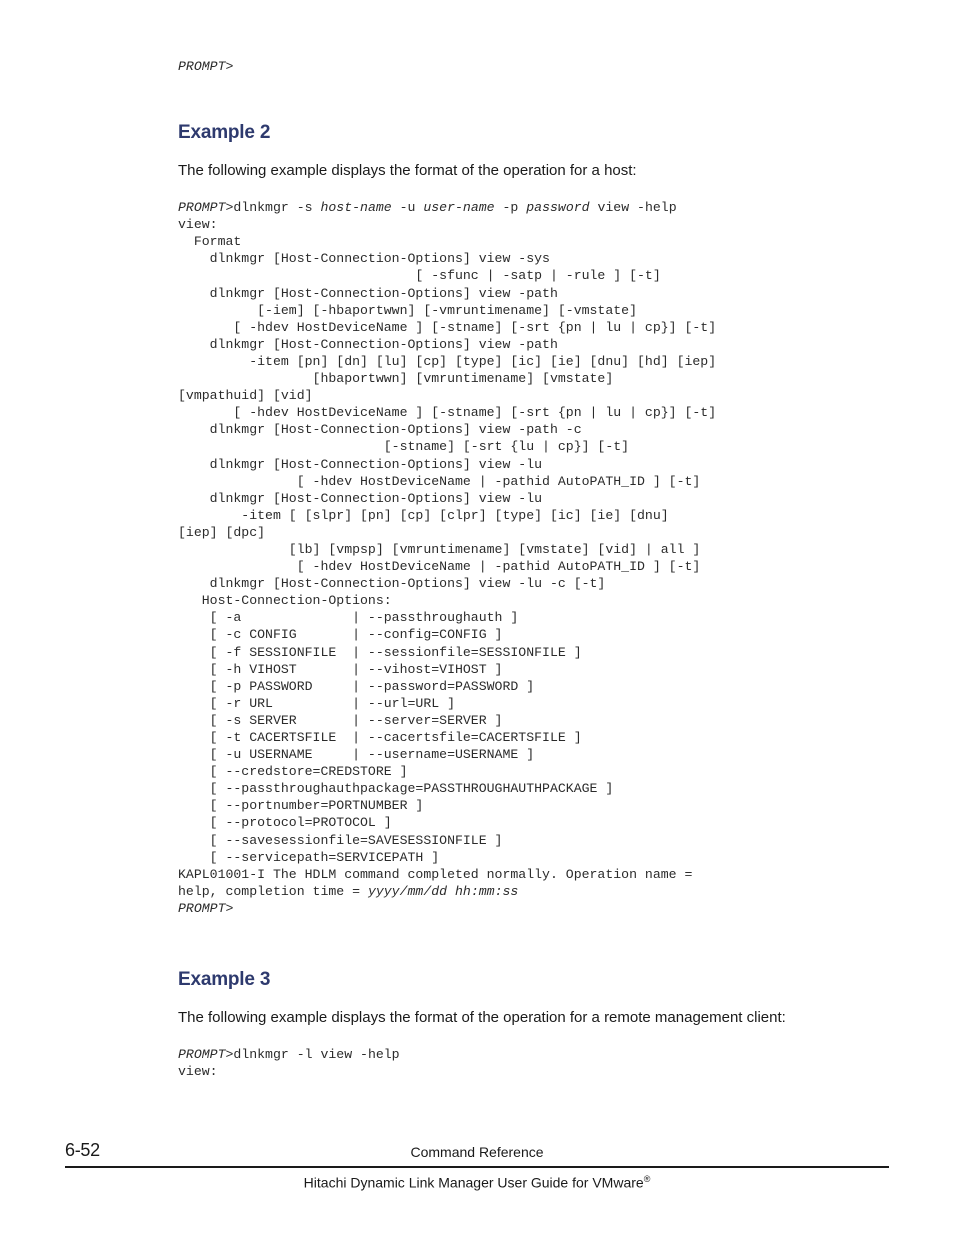 Image resolution: width=954 pixels, height=1235 pixels. What do you see at coordinates (528, 66) in the screenshot?
I see `top-prompt-line: PROMPT>` at bounding box center [528, 66].